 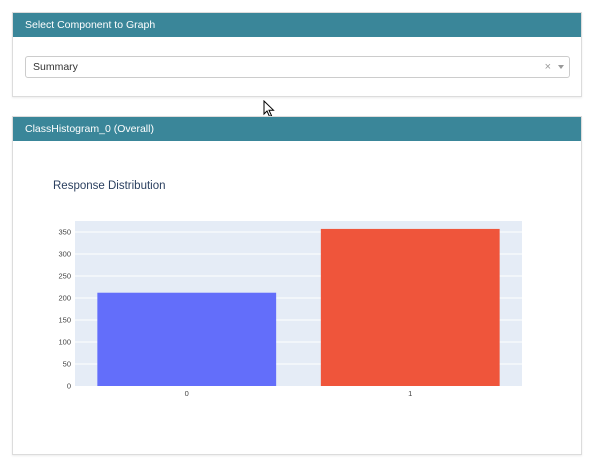 What do you see at coordinates (187, 393) in the screenshot?
I see `x-tick-label: 0` at bounding box center [187, 393].